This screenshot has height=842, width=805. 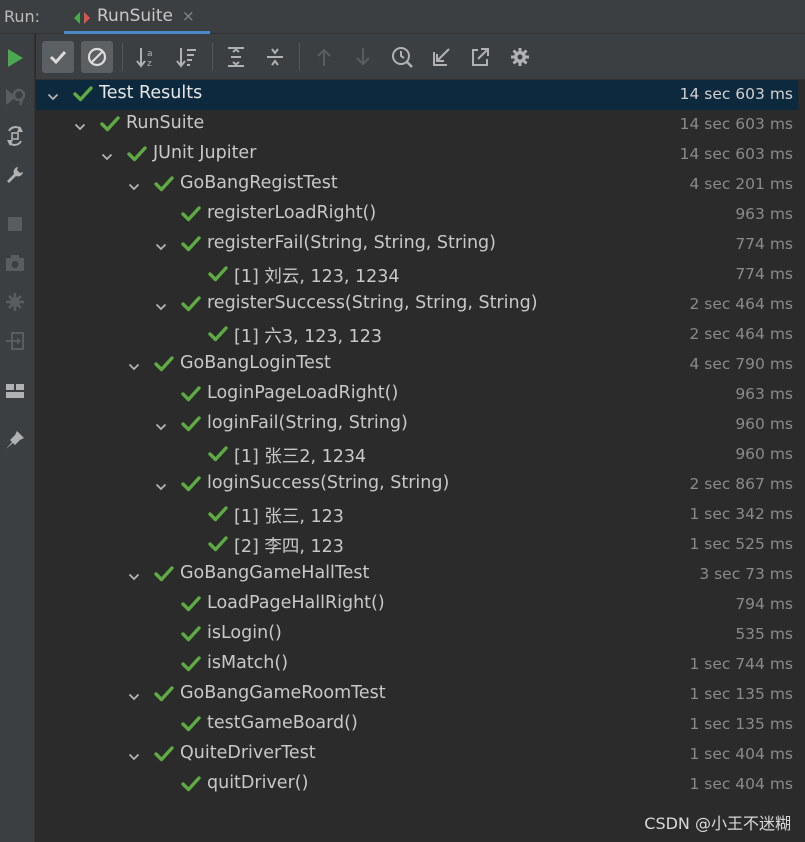 I want to click on tab-label: RunSuite, so click(x=135, y=16).